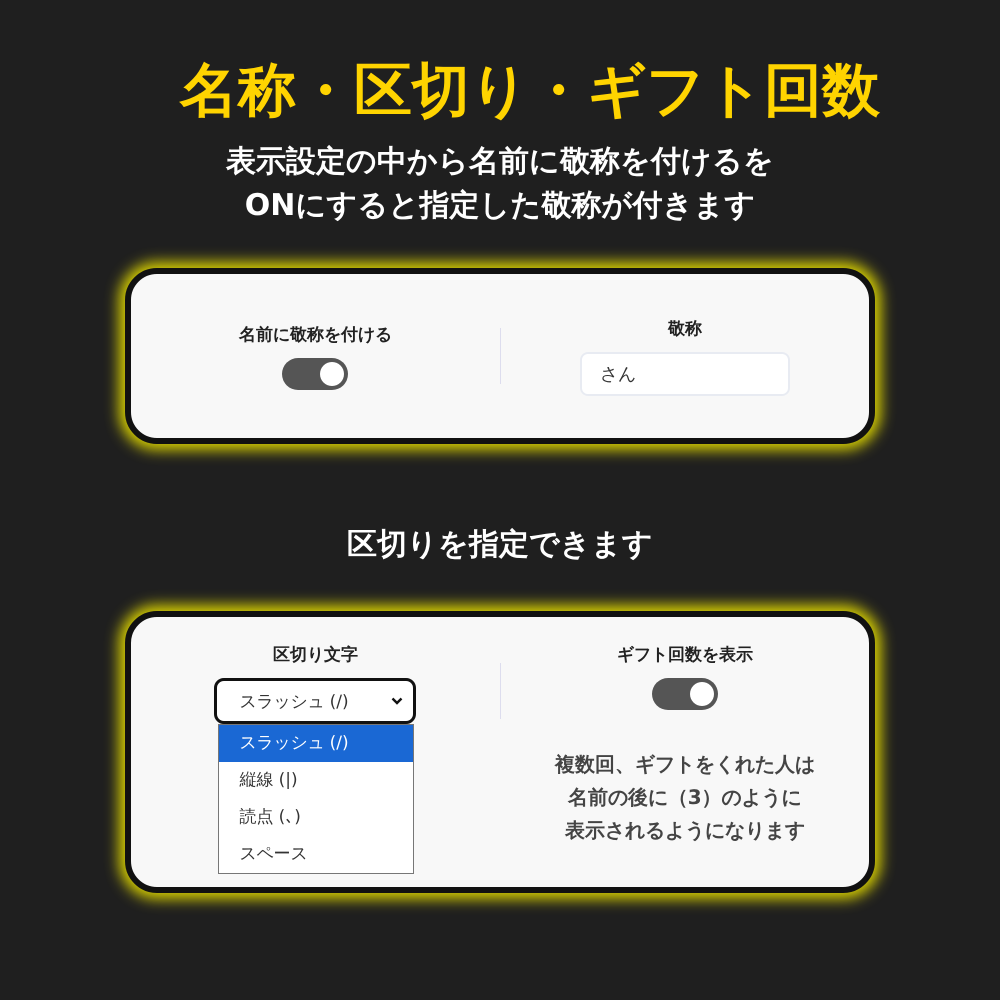 The image size is (1000, 1000). What do you see at coordinates (685, 797) in the screenshot?
I see `note-line: 名前の後に（3）のように` at bounding box center [685, 797].